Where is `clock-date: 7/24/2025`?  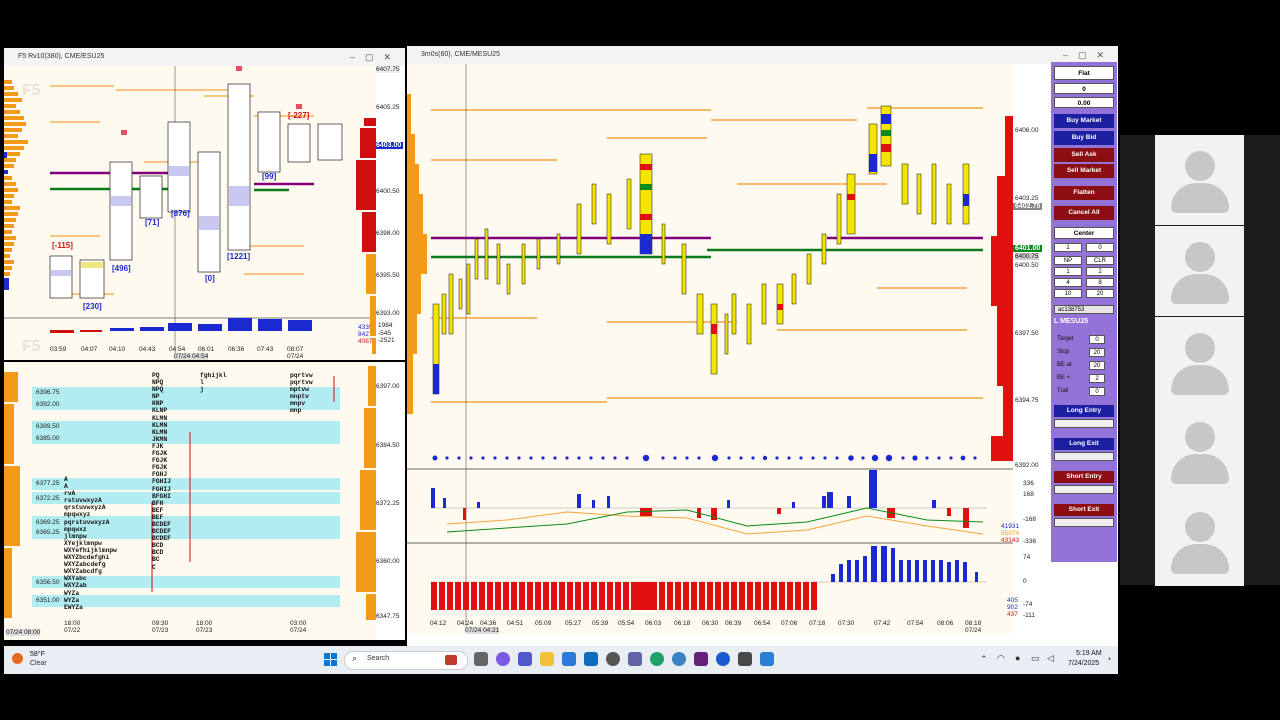
clock-date: 7/24/2025 is located at coordinates (1083, 663).